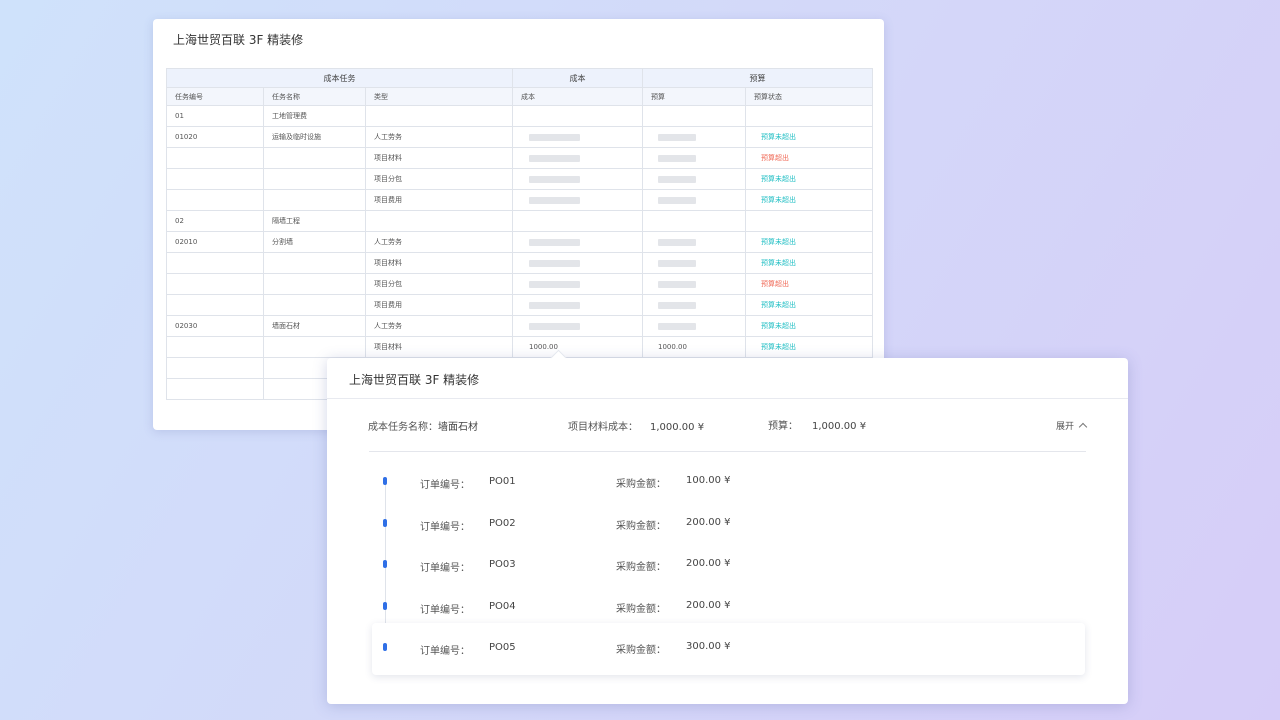 The width and height of the screenshot is (1280, 720). Describe the element at coordinates (238, 40) in the screenshot. I see `back-card-title: 上海世贸百联 3F 精装修` at that location.